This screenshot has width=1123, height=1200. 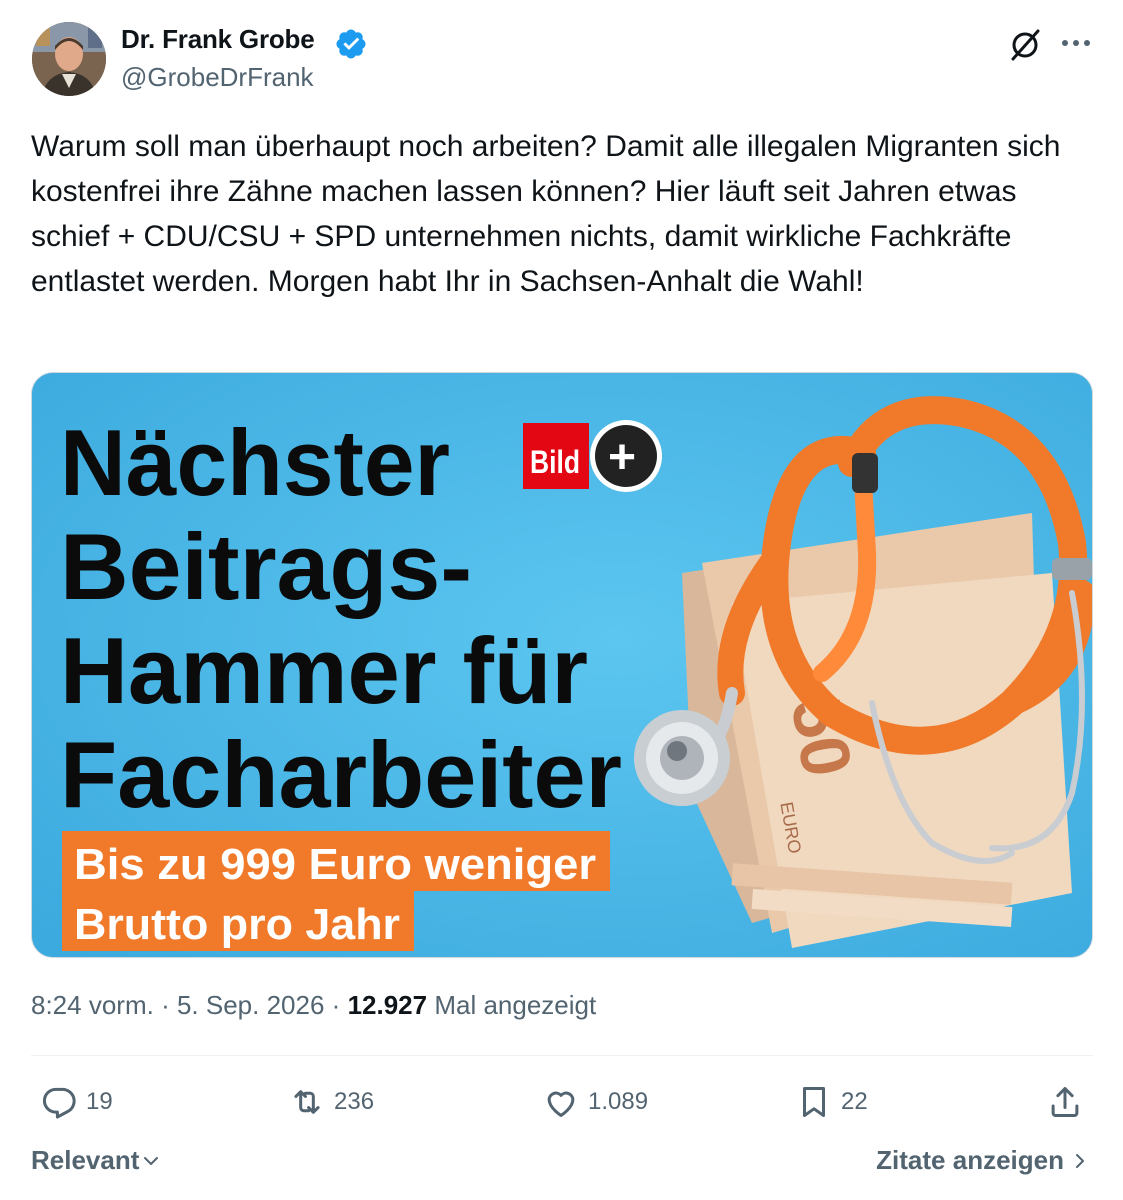 What do you see at coordinates (354, 1101) in the screenshot?
I see `retweet-count: 236` at bounding box center [354, 1101].